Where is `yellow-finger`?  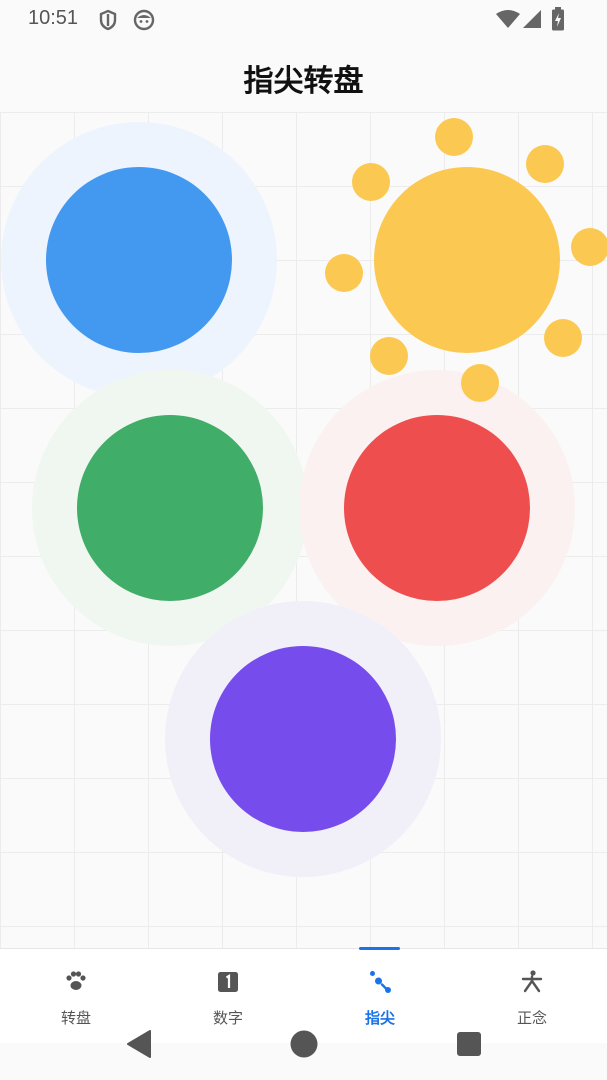 yellow-finger is located at coordinates (467, 260).